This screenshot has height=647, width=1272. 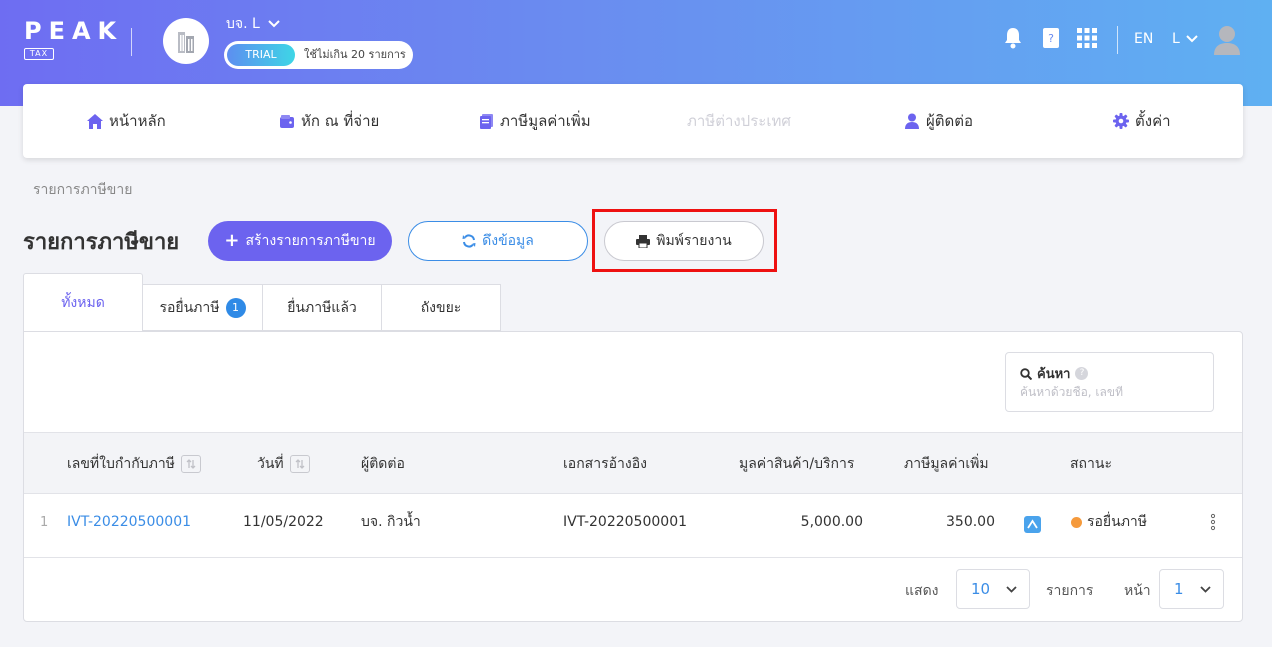 I want to click on breadcrumb: รายการภาษีขาย, so click(x=82, y=190).